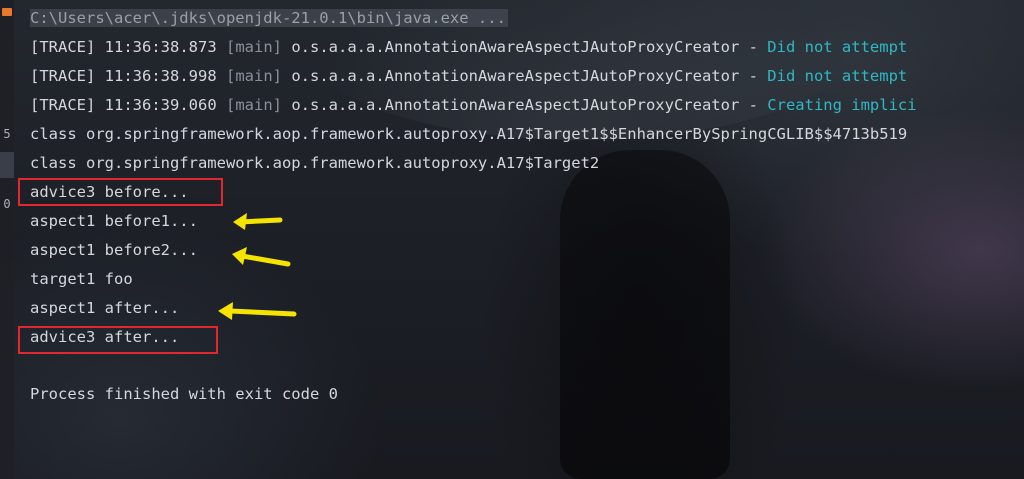 Image resolution: width=1024 pixels, height=479 pixels. What do you see at coordinates (842, 105) in the screenshot?
I see `log-message: Creating implici` at bounding box center [842, 105].